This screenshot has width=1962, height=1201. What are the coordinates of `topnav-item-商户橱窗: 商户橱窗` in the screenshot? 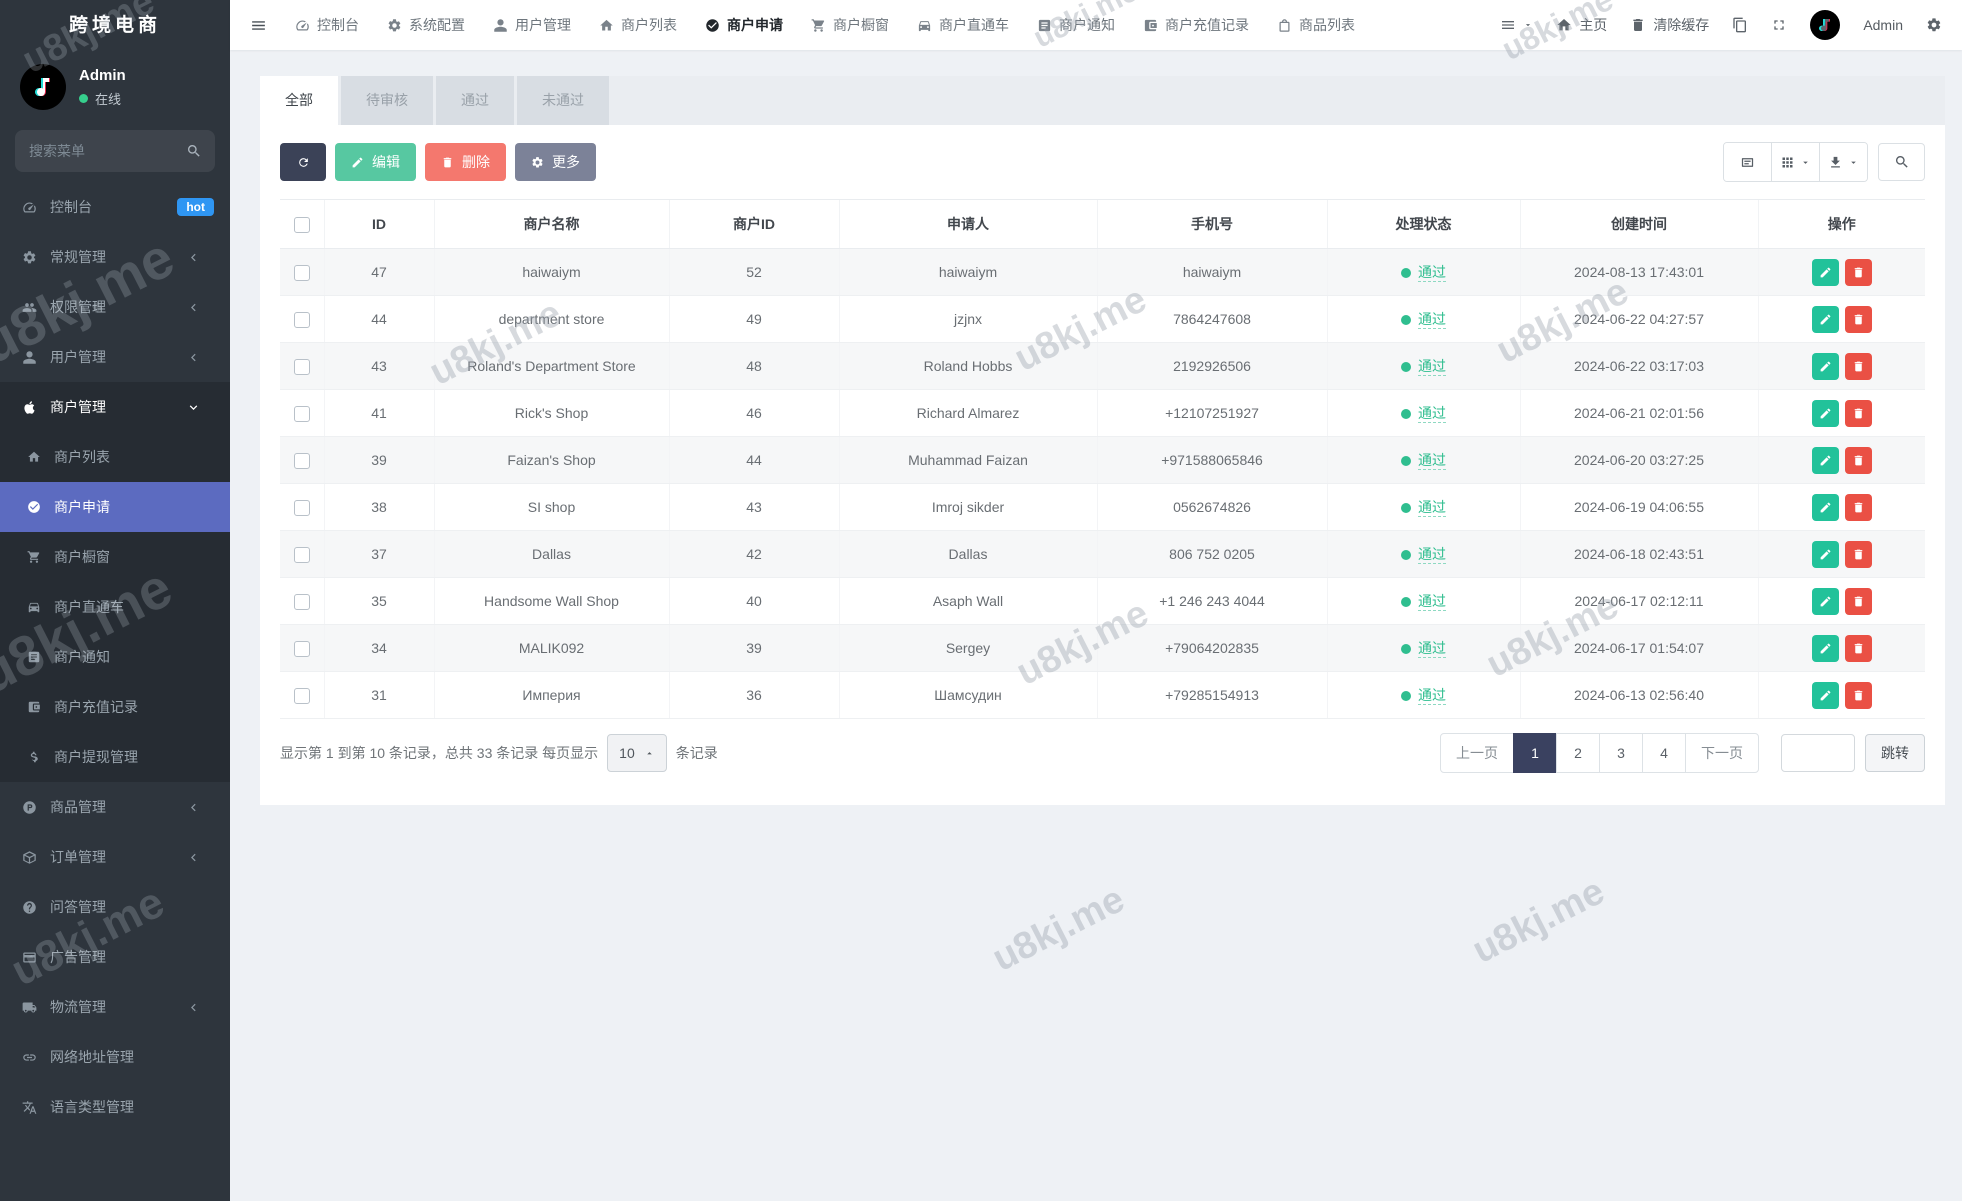 It's located at (850, 25).